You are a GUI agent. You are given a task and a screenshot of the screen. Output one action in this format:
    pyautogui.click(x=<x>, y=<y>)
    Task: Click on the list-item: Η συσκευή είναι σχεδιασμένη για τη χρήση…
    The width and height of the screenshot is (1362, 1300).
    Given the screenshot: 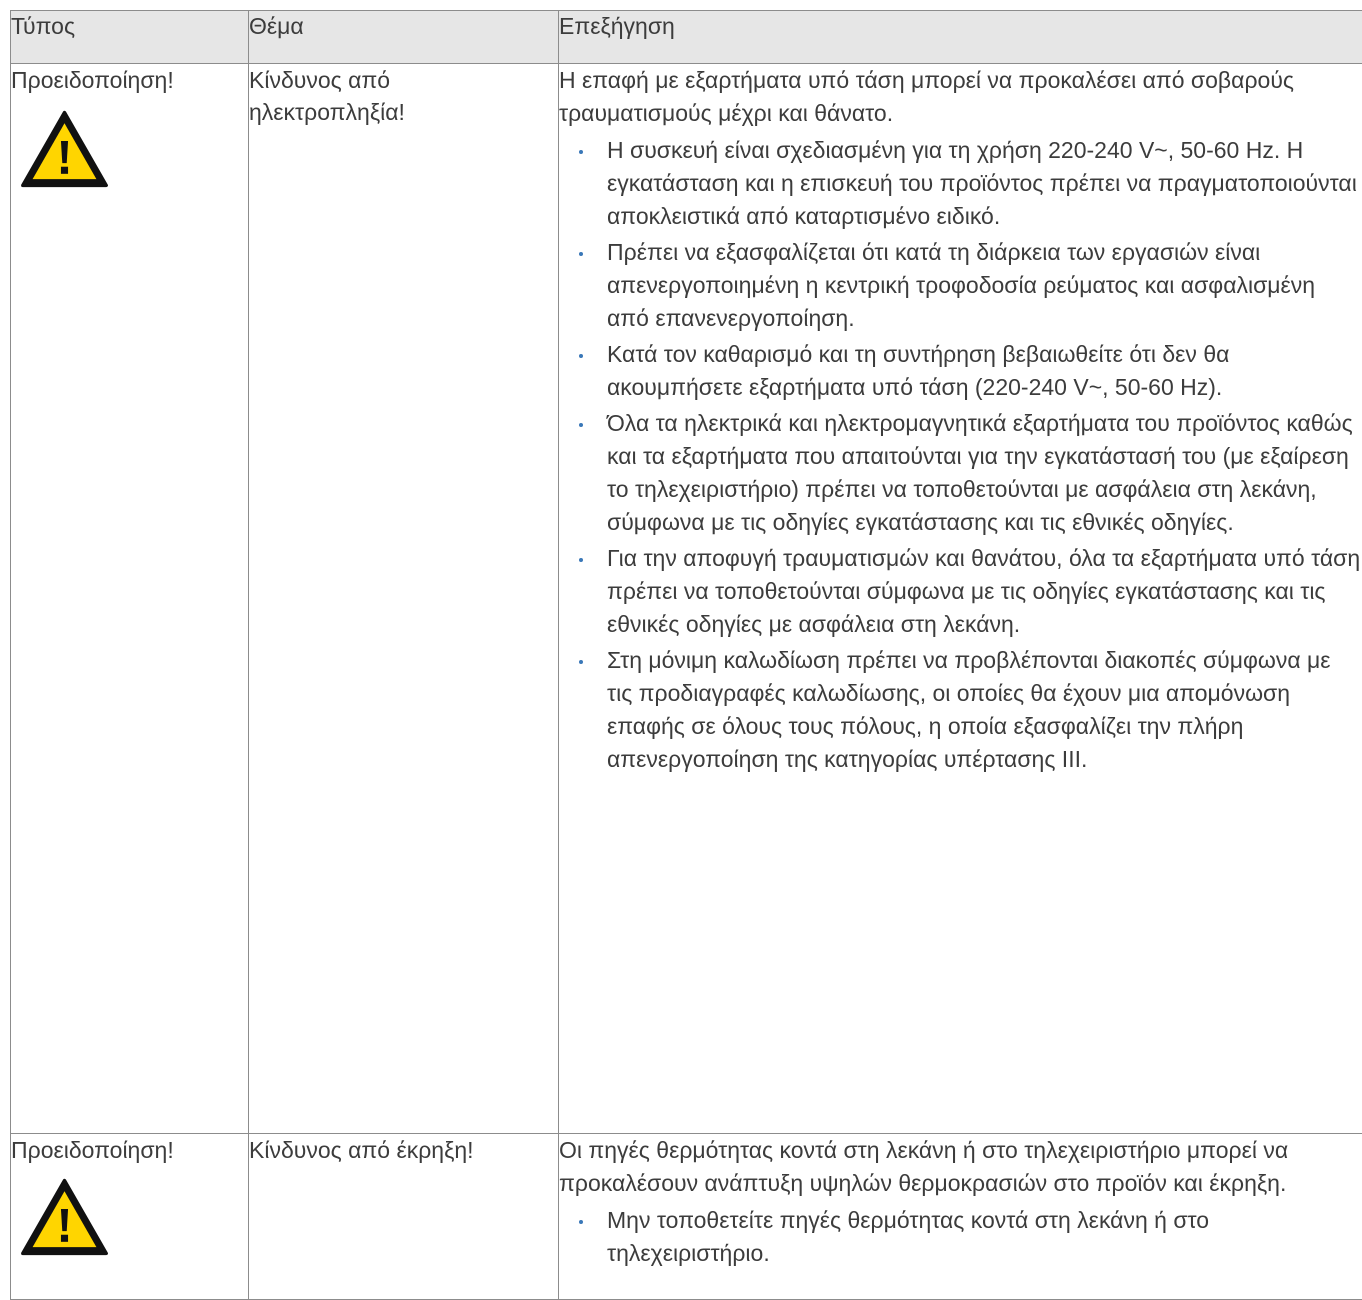 What is the action you would take?
    pyautogui.click(x=960, y=183)
    